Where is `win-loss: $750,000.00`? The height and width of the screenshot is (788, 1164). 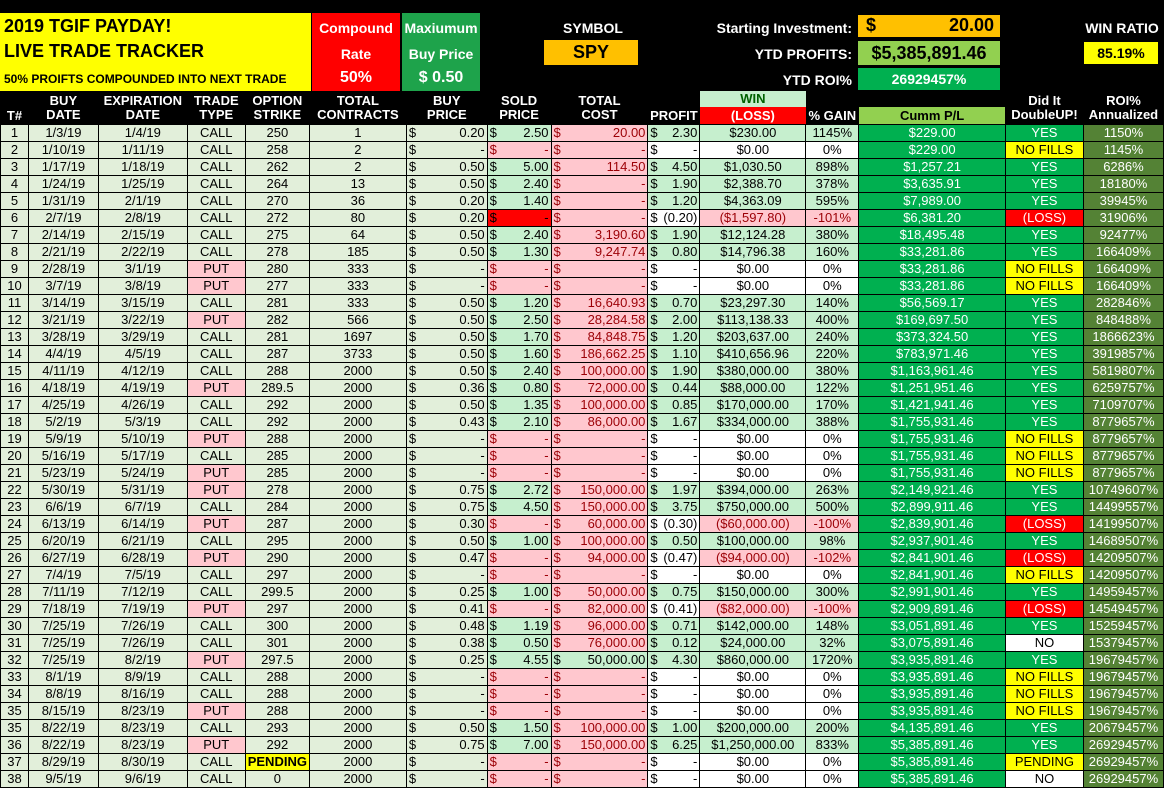 win-loss: $750,000.00 is located at coordinates (753, 507).